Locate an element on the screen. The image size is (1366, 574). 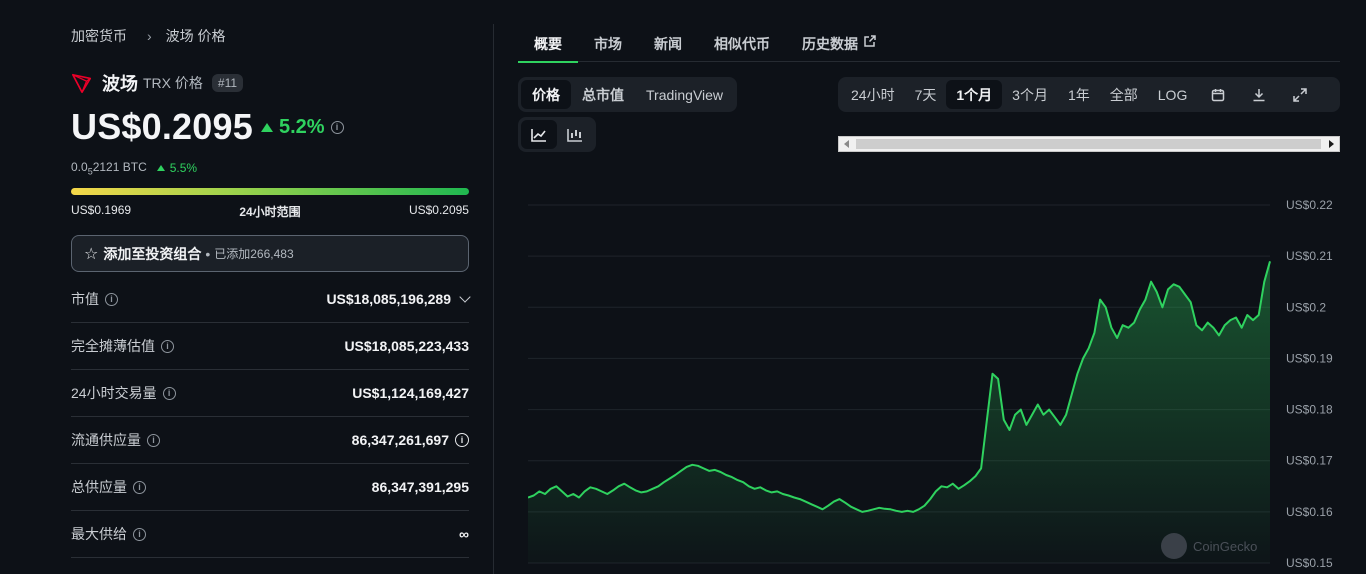
range-24h-bar is located at coordinates (270, 191).